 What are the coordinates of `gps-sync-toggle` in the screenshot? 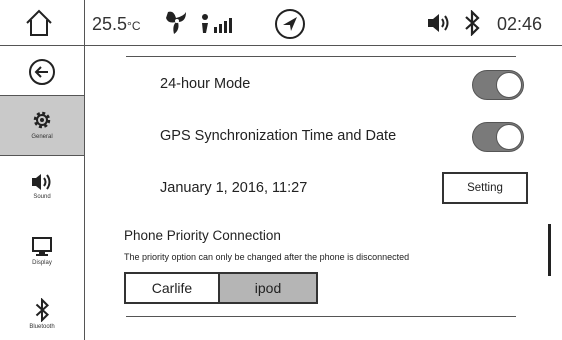 It's located at (498, 137).